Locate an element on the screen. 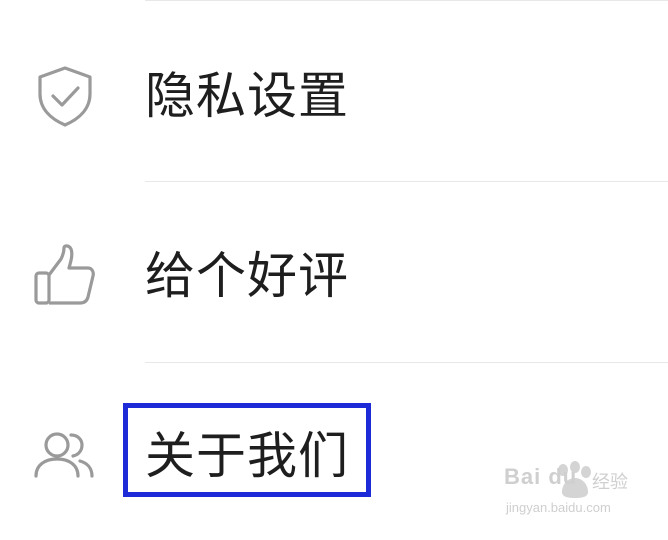 The width and height of the screenshot is (668, 540). users-icon is located at coordinates (65, 456).